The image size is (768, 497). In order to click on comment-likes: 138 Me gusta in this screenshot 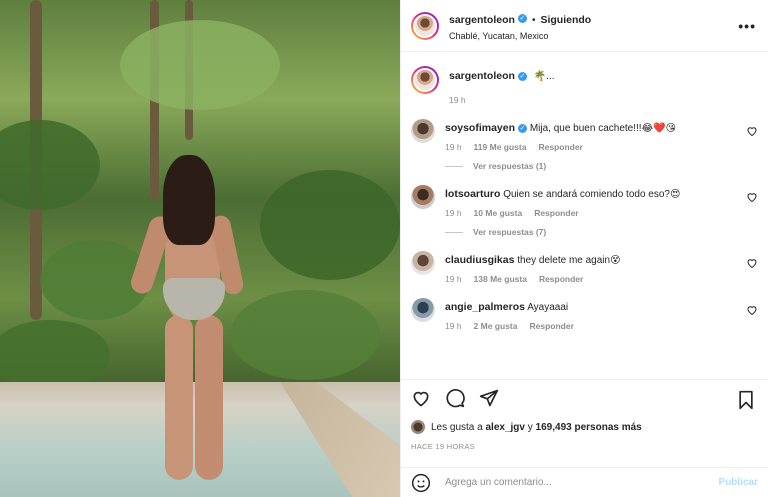, I will do `click(500, 279)`.